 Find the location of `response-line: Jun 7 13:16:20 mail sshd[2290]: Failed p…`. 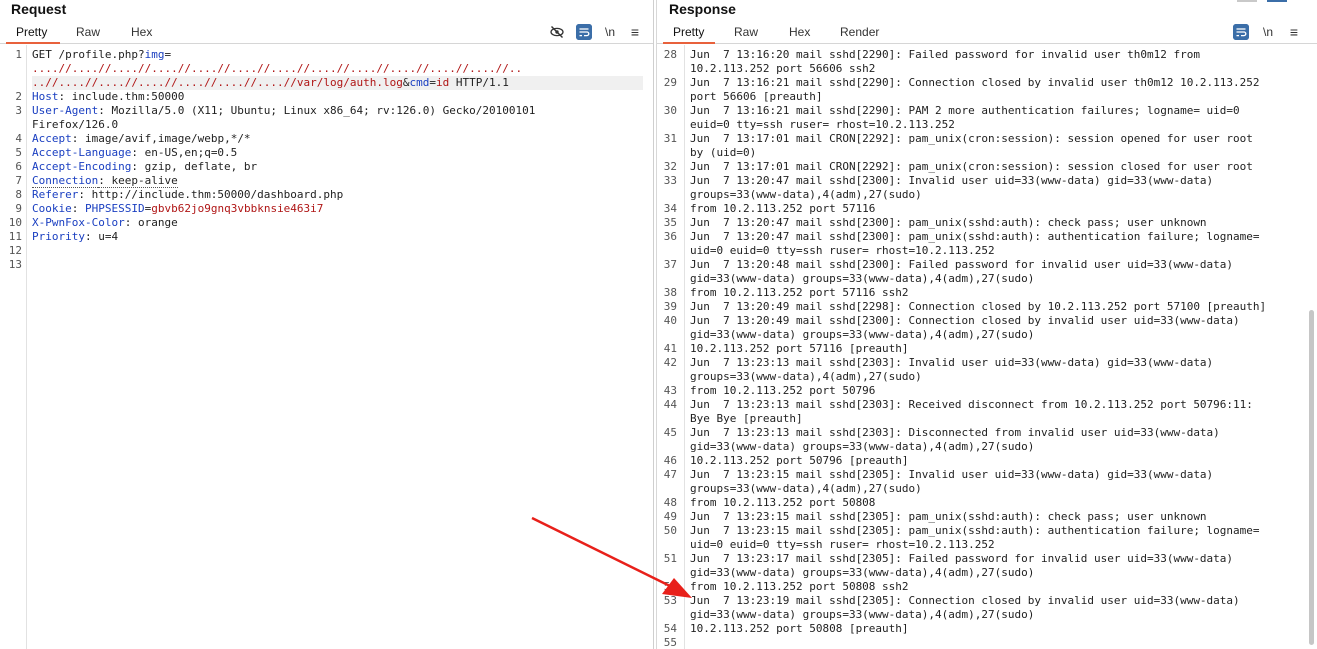

response-line: Jun 7 13:16:20 mail sshd[2290]: Failed p… is located at coordinates (945, 55).